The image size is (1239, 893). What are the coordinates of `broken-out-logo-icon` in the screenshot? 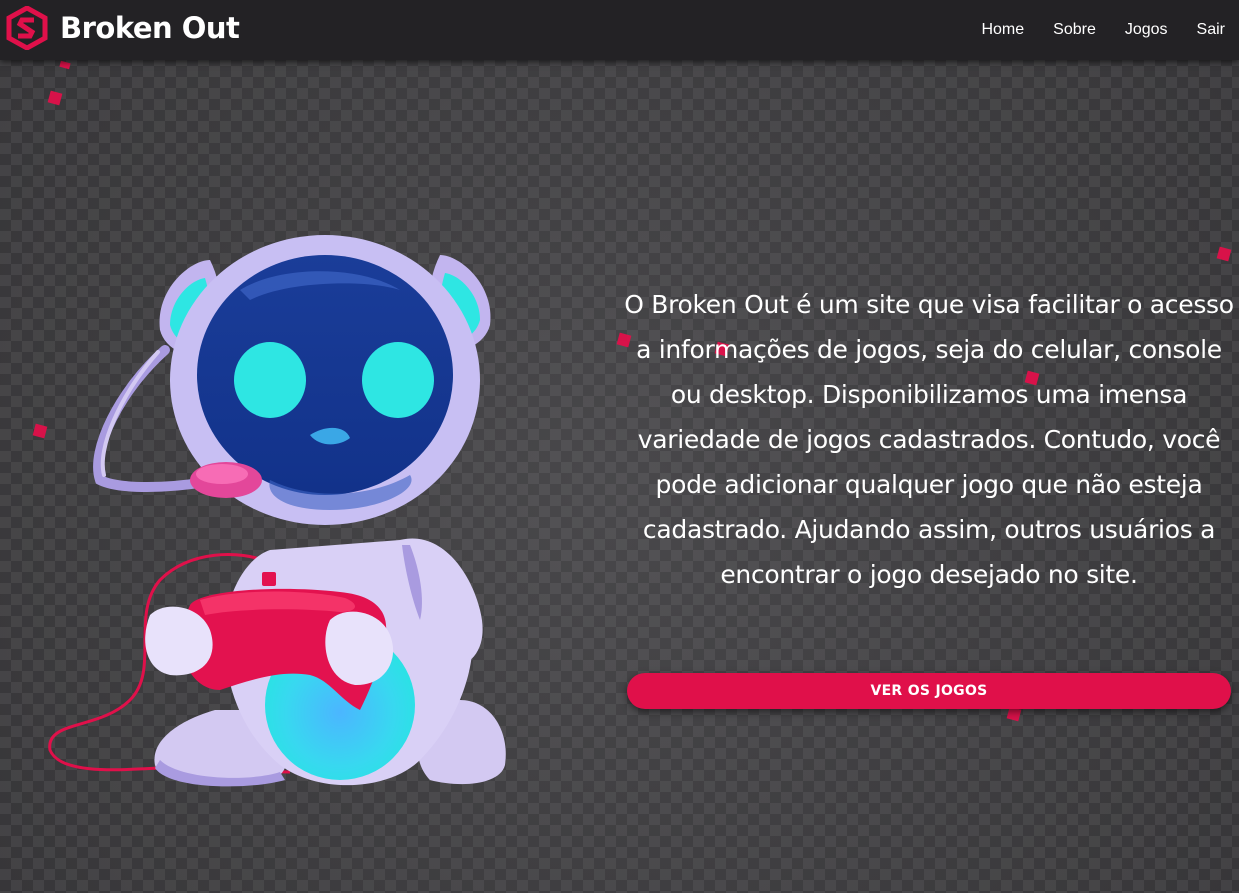 It's located at (27, 28).